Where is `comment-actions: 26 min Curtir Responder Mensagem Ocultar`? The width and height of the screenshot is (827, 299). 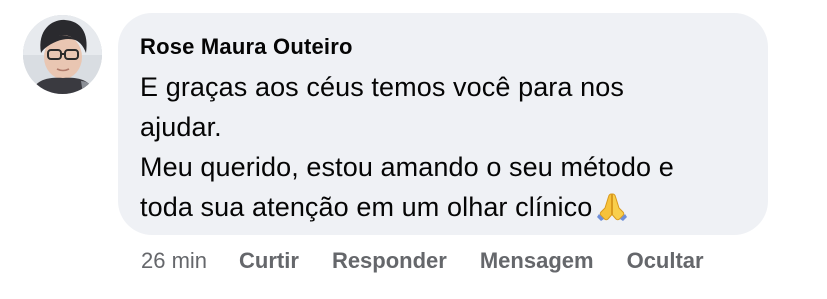 comment-actions: 26 min Curtir Responder Mensagem Ocultar is located at coordinates (422, 261).